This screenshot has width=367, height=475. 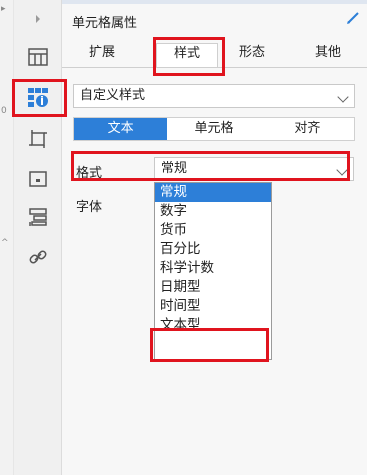 What do you see at coordinates (4, 111) in the screenshot?
I see `strip-mark-zero: 0` at bounding box center [4, 111].